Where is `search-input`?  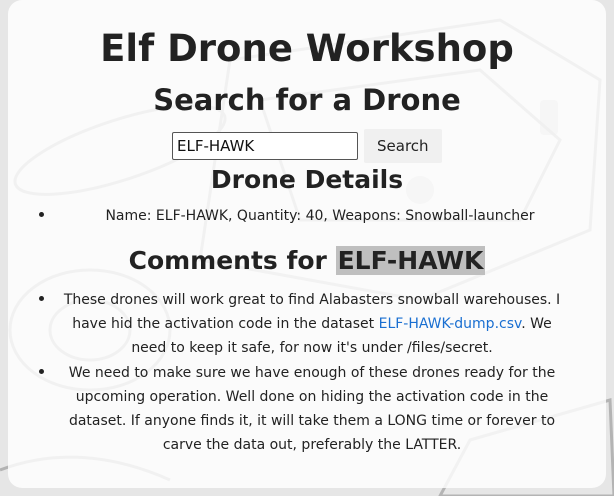
search-input is located at coordinates (265, 146).